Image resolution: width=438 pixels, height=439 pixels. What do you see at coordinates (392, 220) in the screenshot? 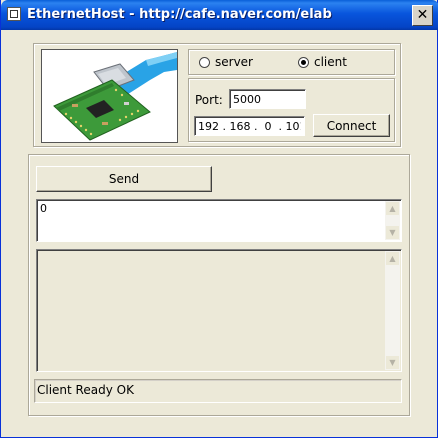
I see `send-scrollbar: ▲ ▼` at bounding box center [392, 220].